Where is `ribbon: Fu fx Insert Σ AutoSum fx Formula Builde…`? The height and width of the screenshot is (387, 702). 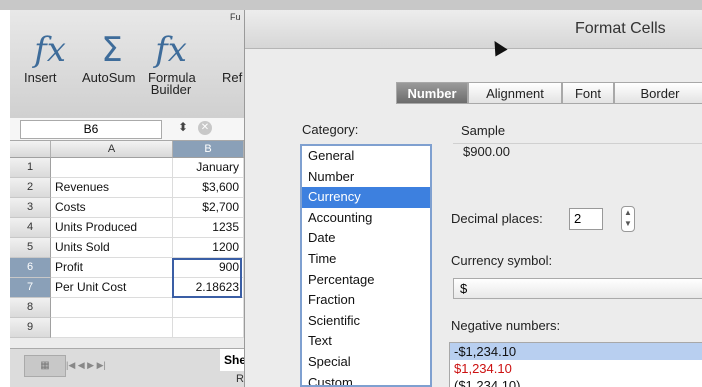
ribbon: Fu fx Insert Σ AutoSum fx Formula Builde… is located at coordinates (135, 64).